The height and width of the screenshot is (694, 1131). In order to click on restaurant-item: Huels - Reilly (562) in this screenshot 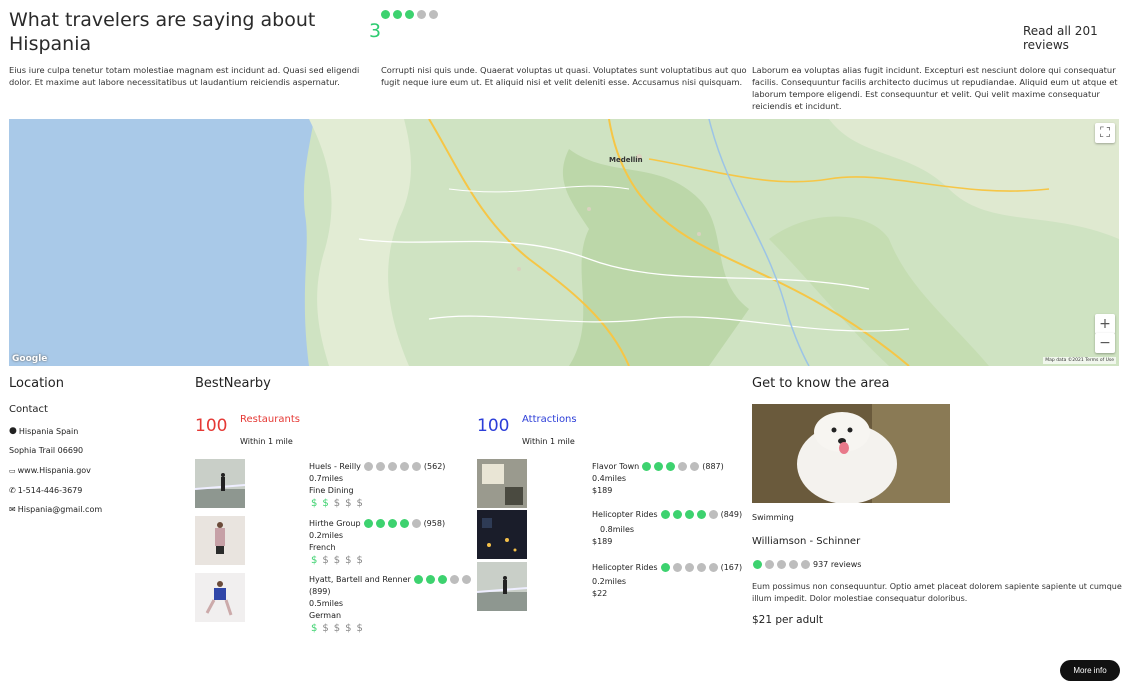, I will do `click(377, 466)`.